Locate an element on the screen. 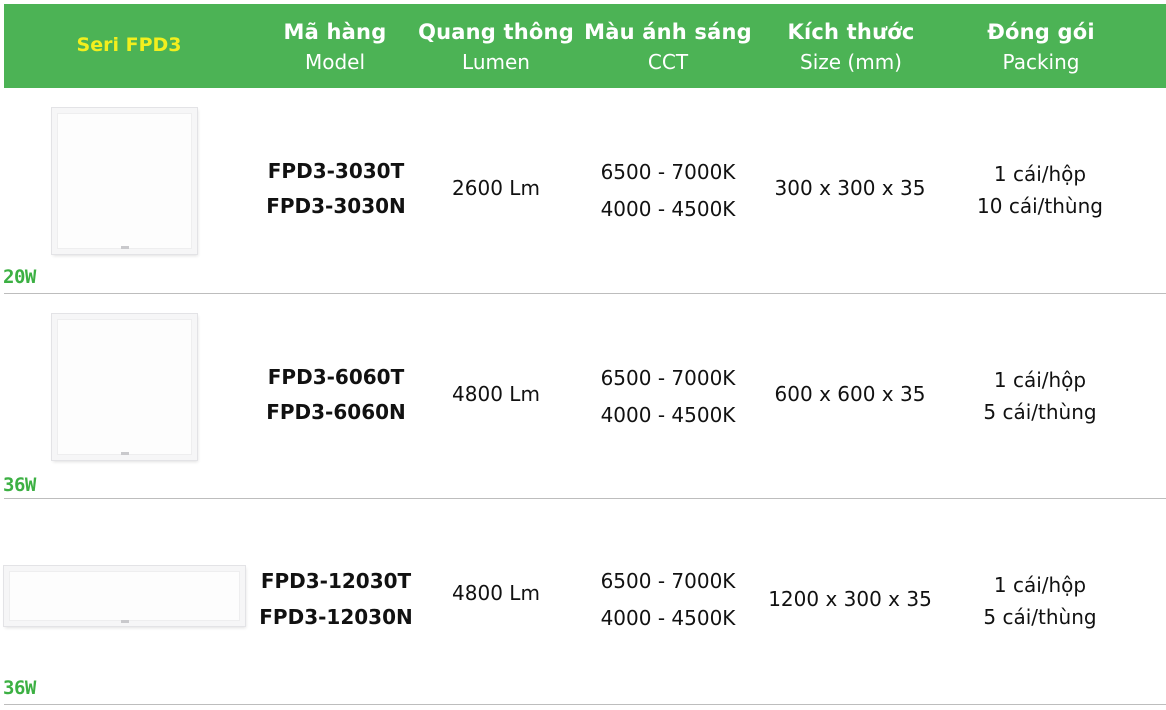 This screenshot has width=1166, height=710. model-code: FPD3-12030N is located at coordinates (336, 617).